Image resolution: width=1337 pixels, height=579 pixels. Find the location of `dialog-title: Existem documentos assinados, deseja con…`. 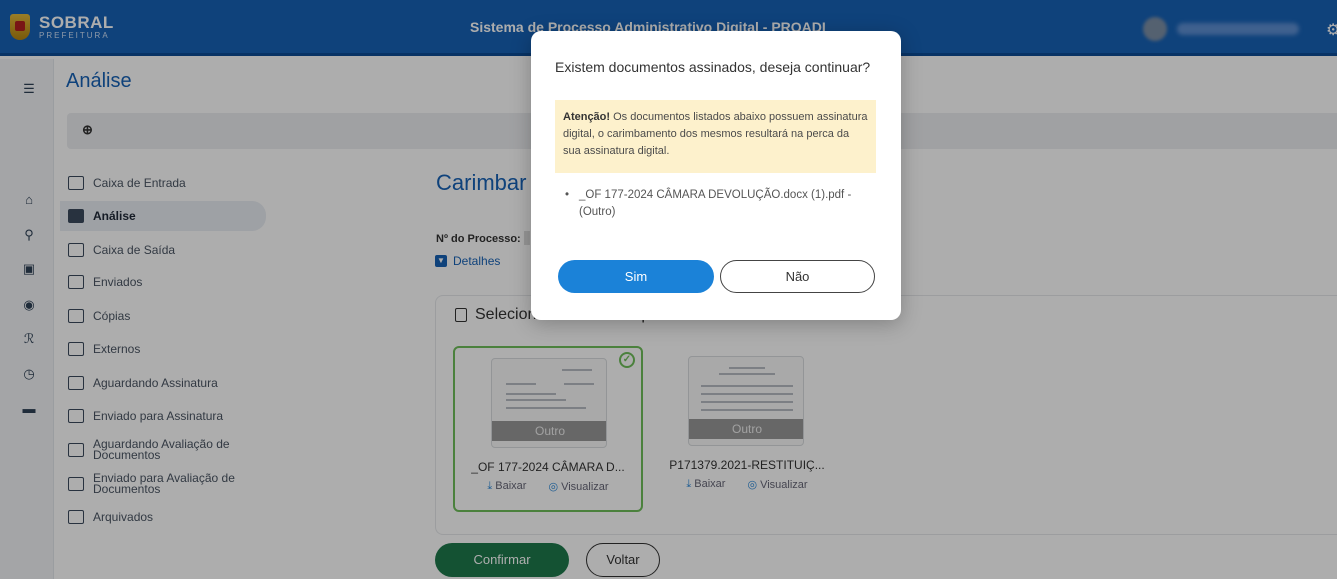

dialog-title: Existem documentos assinados, deseja con… is located at coordinates (713, 67).